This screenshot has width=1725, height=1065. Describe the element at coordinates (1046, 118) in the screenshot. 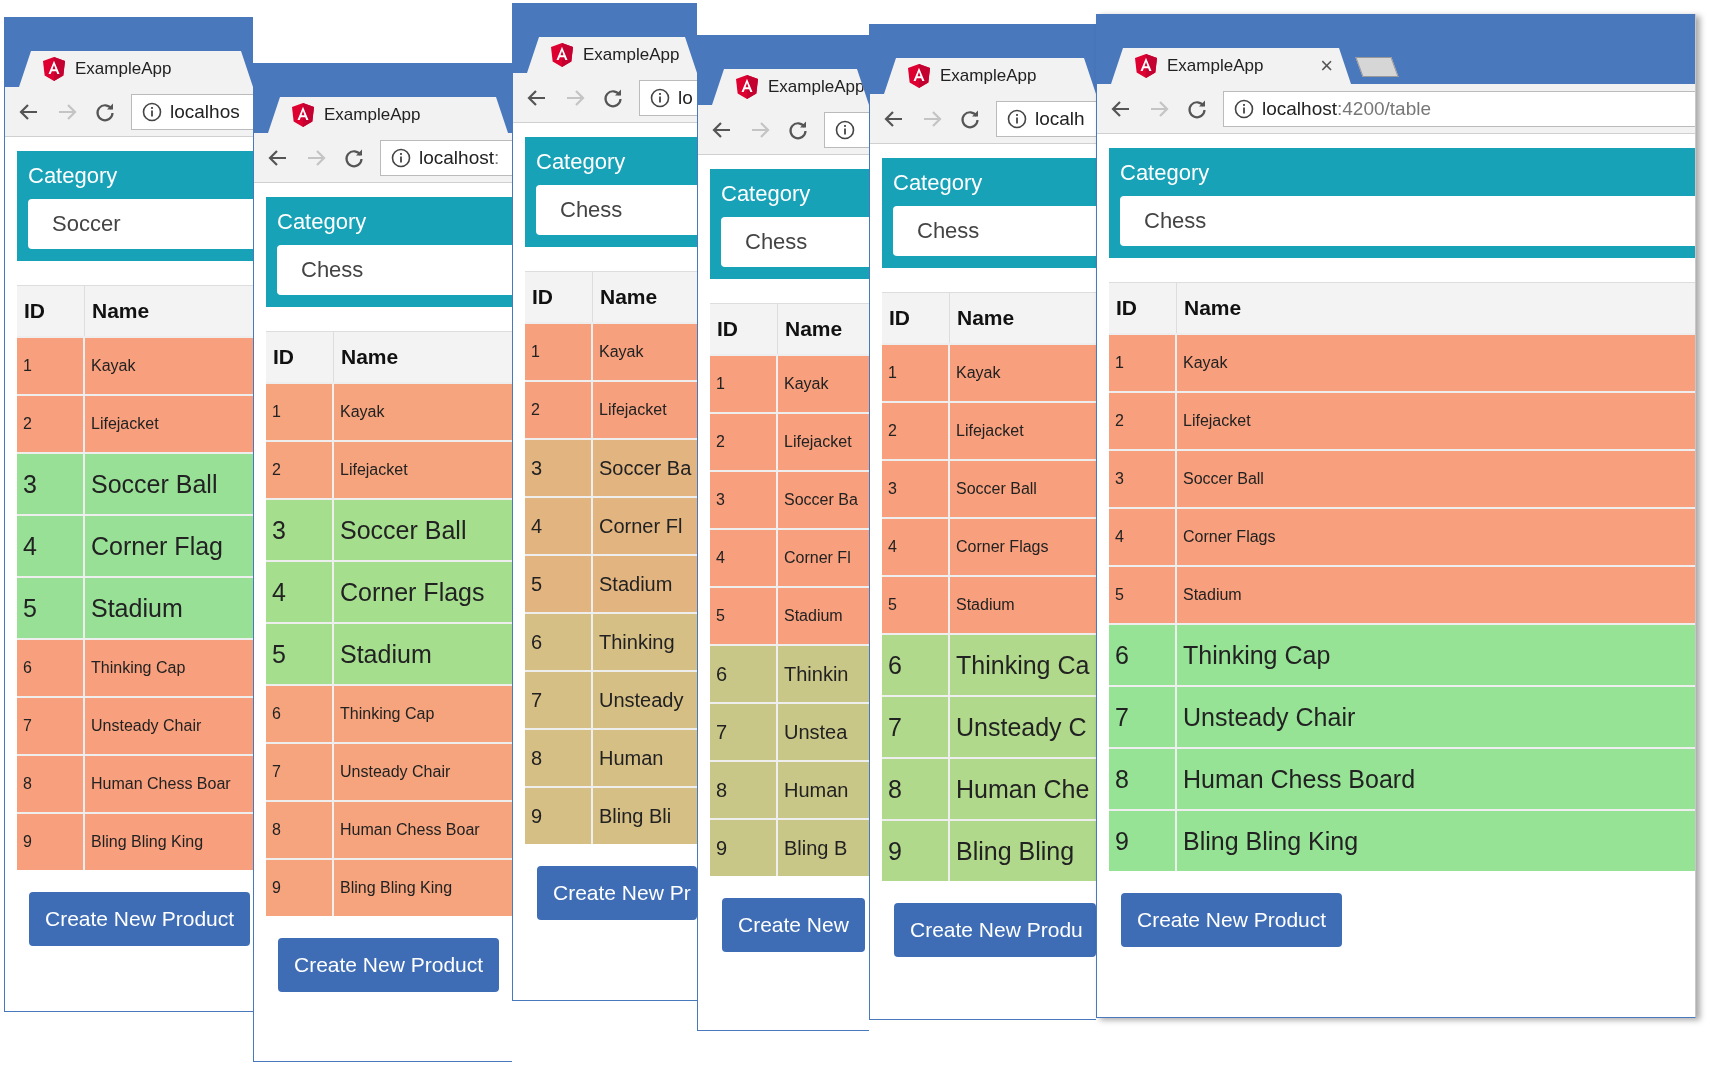

I see `address-field: localh` at that location.